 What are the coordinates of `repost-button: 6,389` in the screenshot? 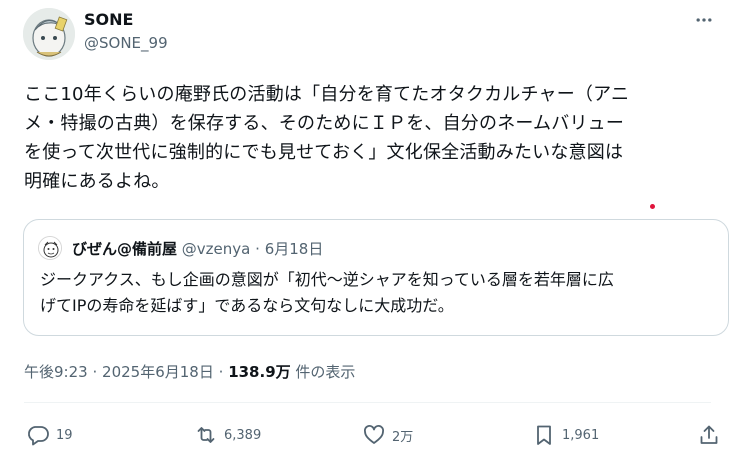 It's located at (227, 435).